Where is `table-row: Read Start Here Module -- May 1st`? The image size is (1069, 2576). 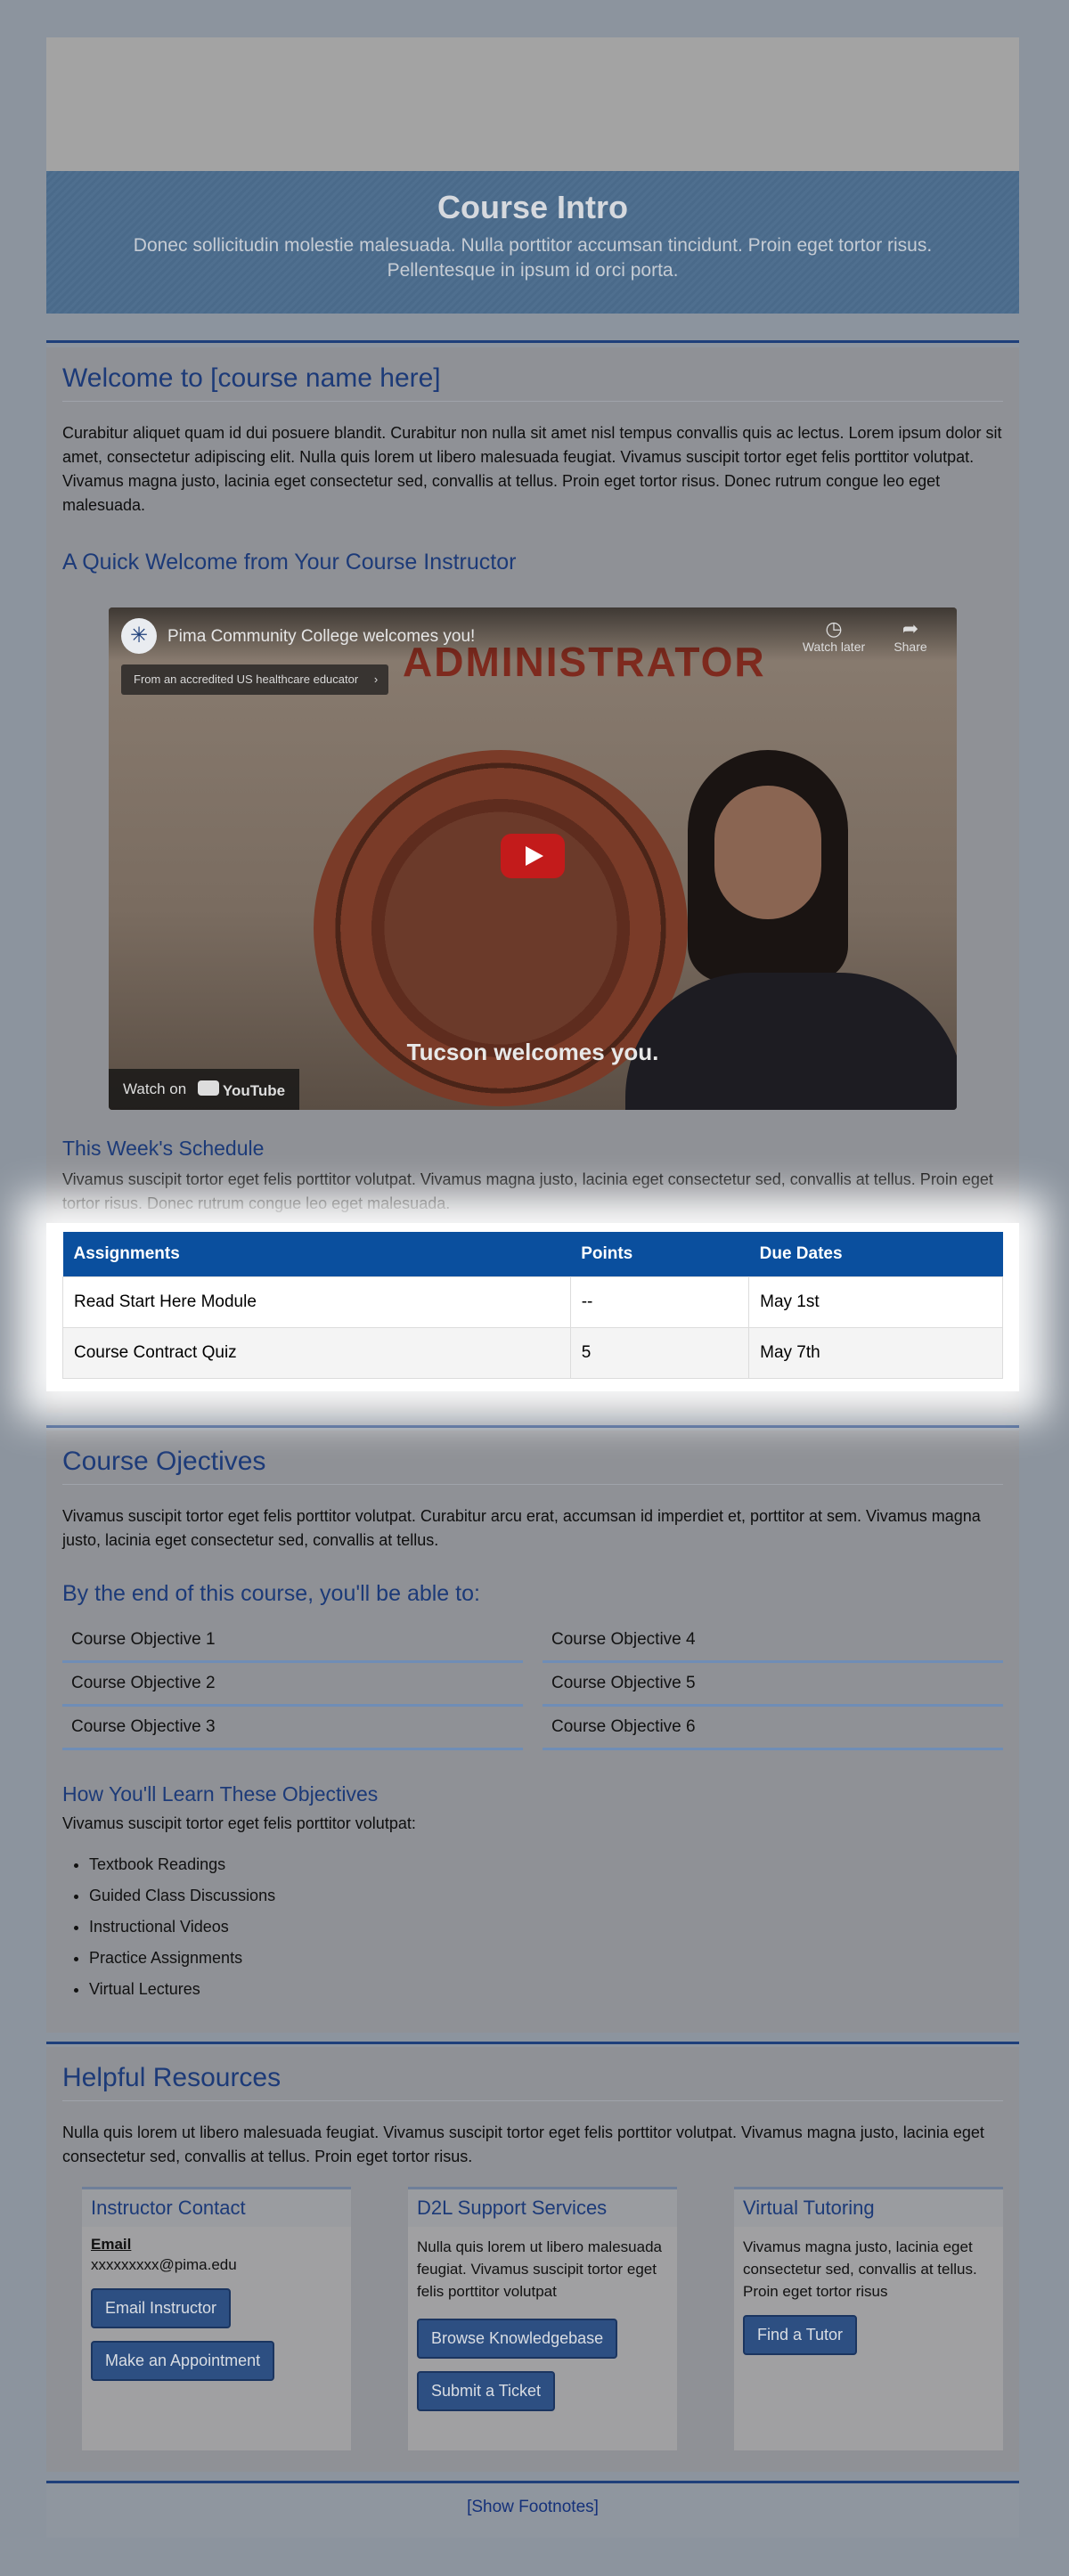
table-row: Read Start Here Module -- May 1st is located at coordinates (532, 1302).